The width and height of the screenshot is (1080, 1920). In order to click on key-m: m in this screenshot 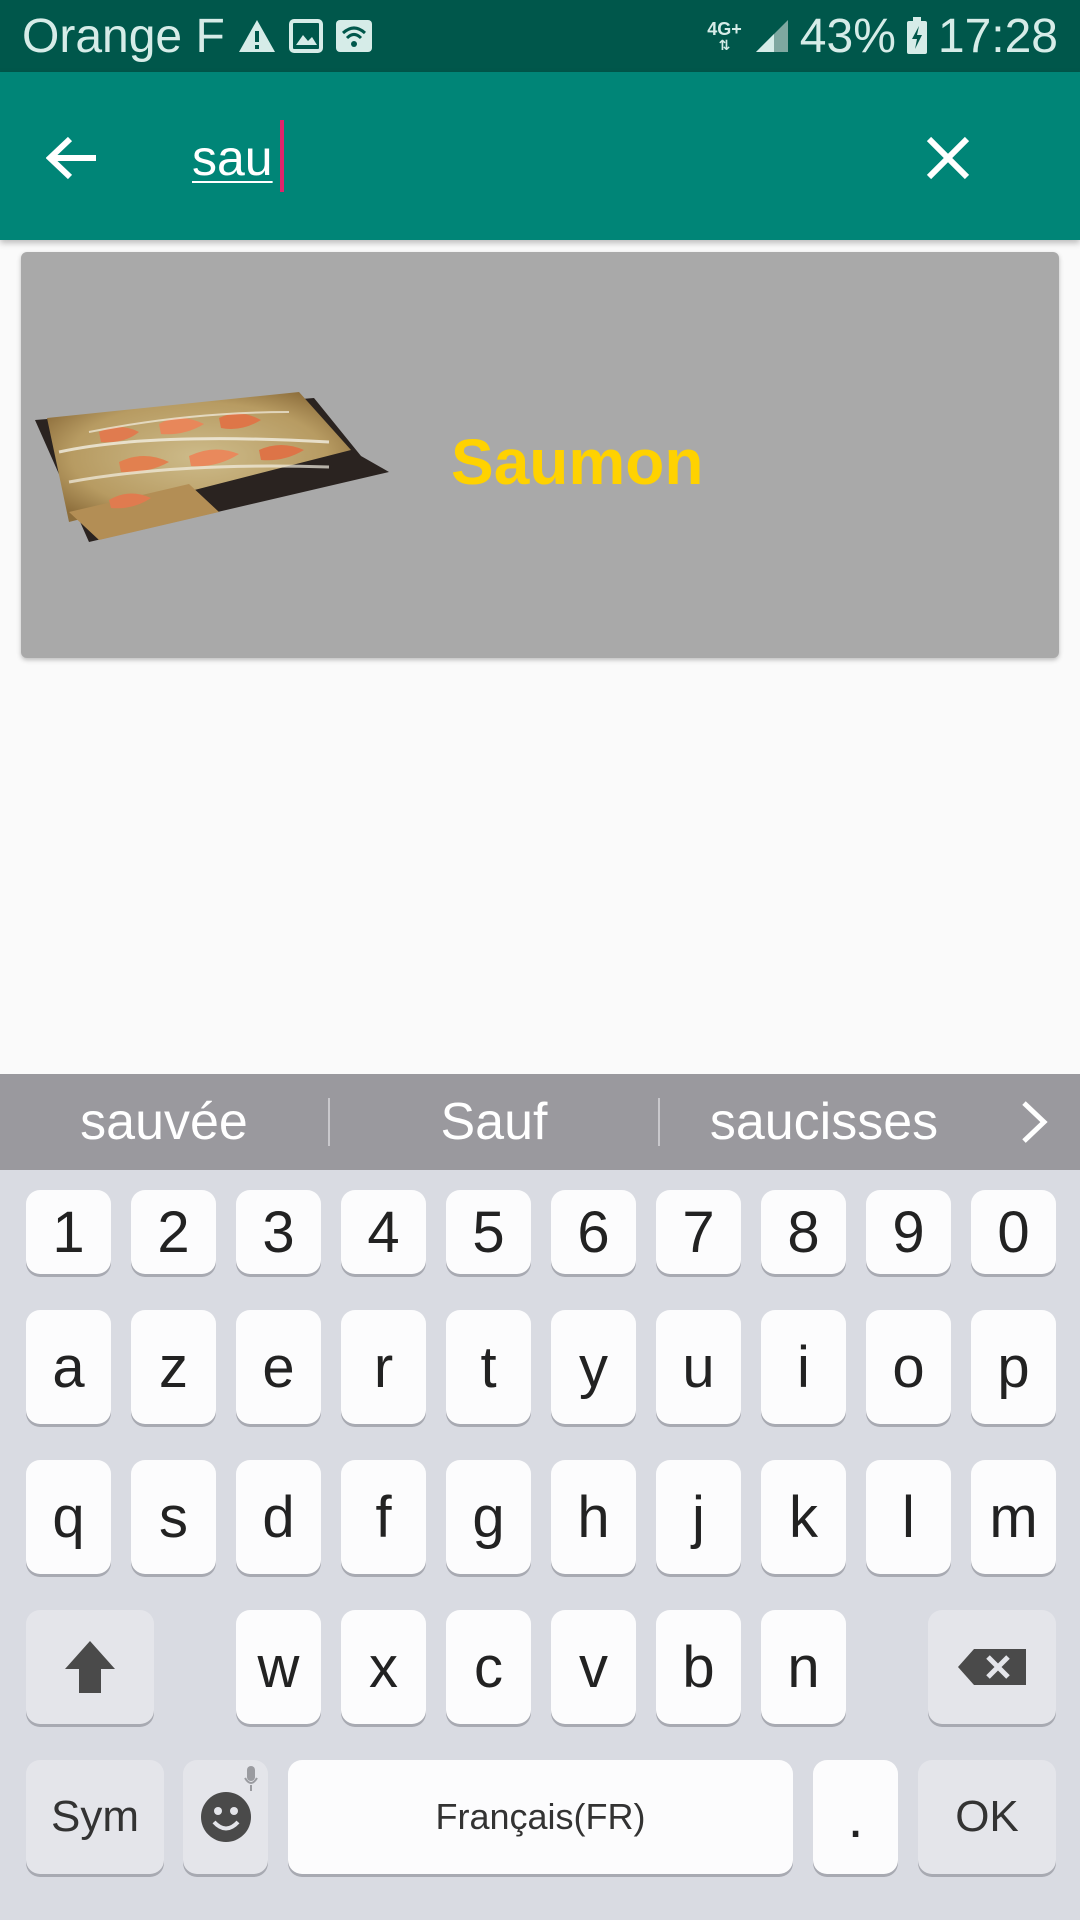, I will do `click(1013, 1517)`.